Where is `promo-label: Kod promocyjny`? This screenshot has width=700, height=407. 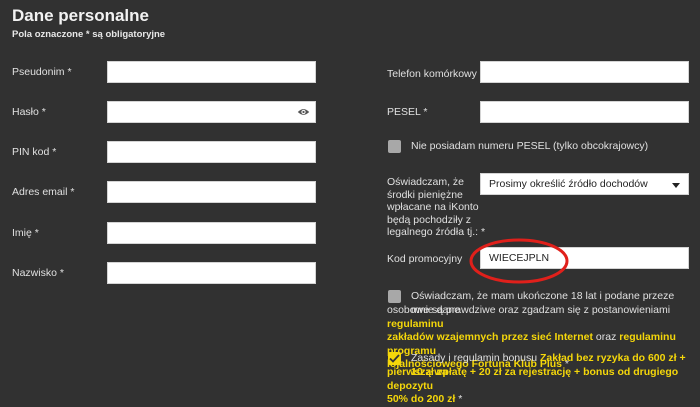 promo-label: Kod promocyjny is located at coordinates (425, 259).